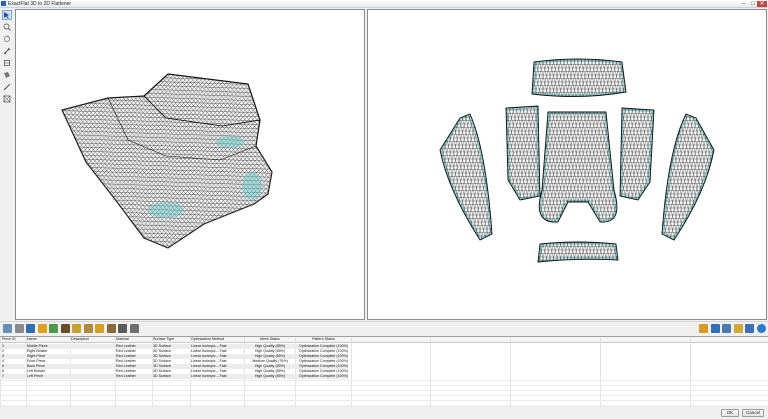 The width and height of the screenshot is (768, 419). I want to click on print-icon, so click(726, 328).